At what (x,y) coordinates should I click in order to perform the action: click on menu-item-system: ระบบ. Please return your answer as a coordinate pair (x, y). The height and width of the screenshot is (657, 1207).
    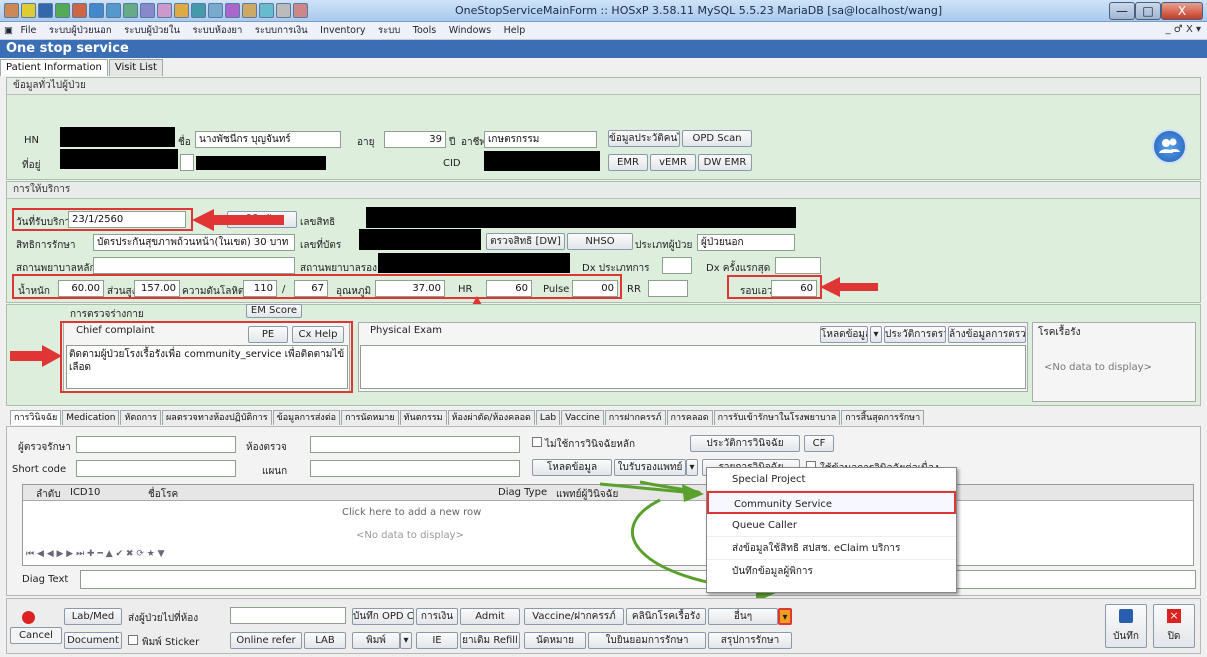
    Looking at the image, I should click on (389, 31).